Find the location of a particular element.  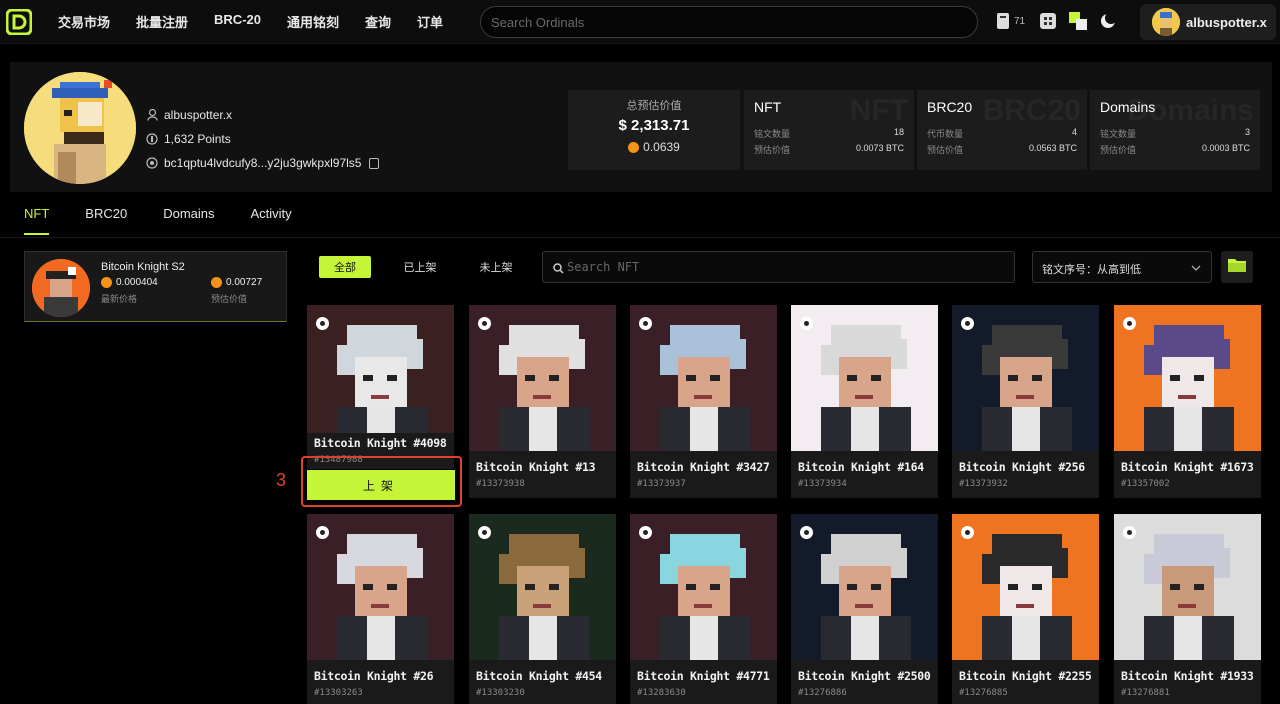

profile-avatar is located at coordinates (80, 128).